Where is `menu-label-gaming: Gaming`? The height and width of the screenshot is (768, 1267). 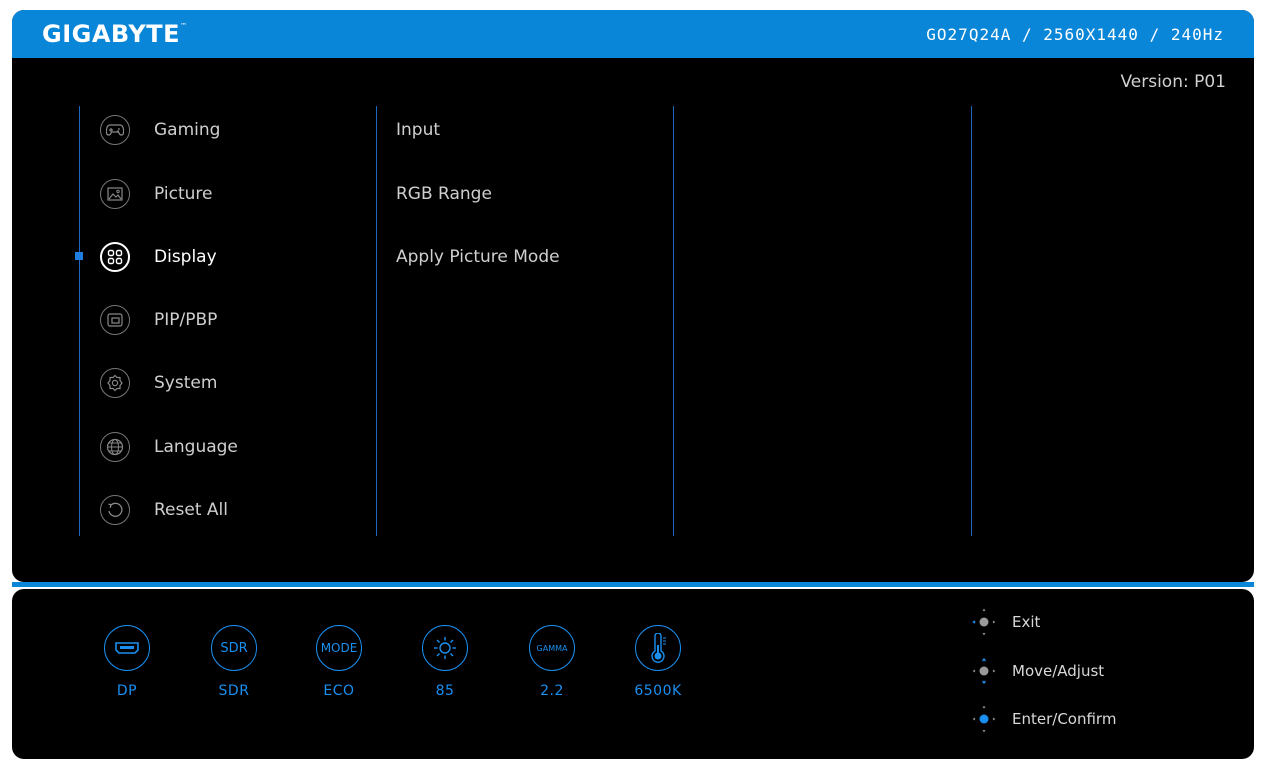 menu-label-gaming: Gaming is located at coordinates (187, 130).